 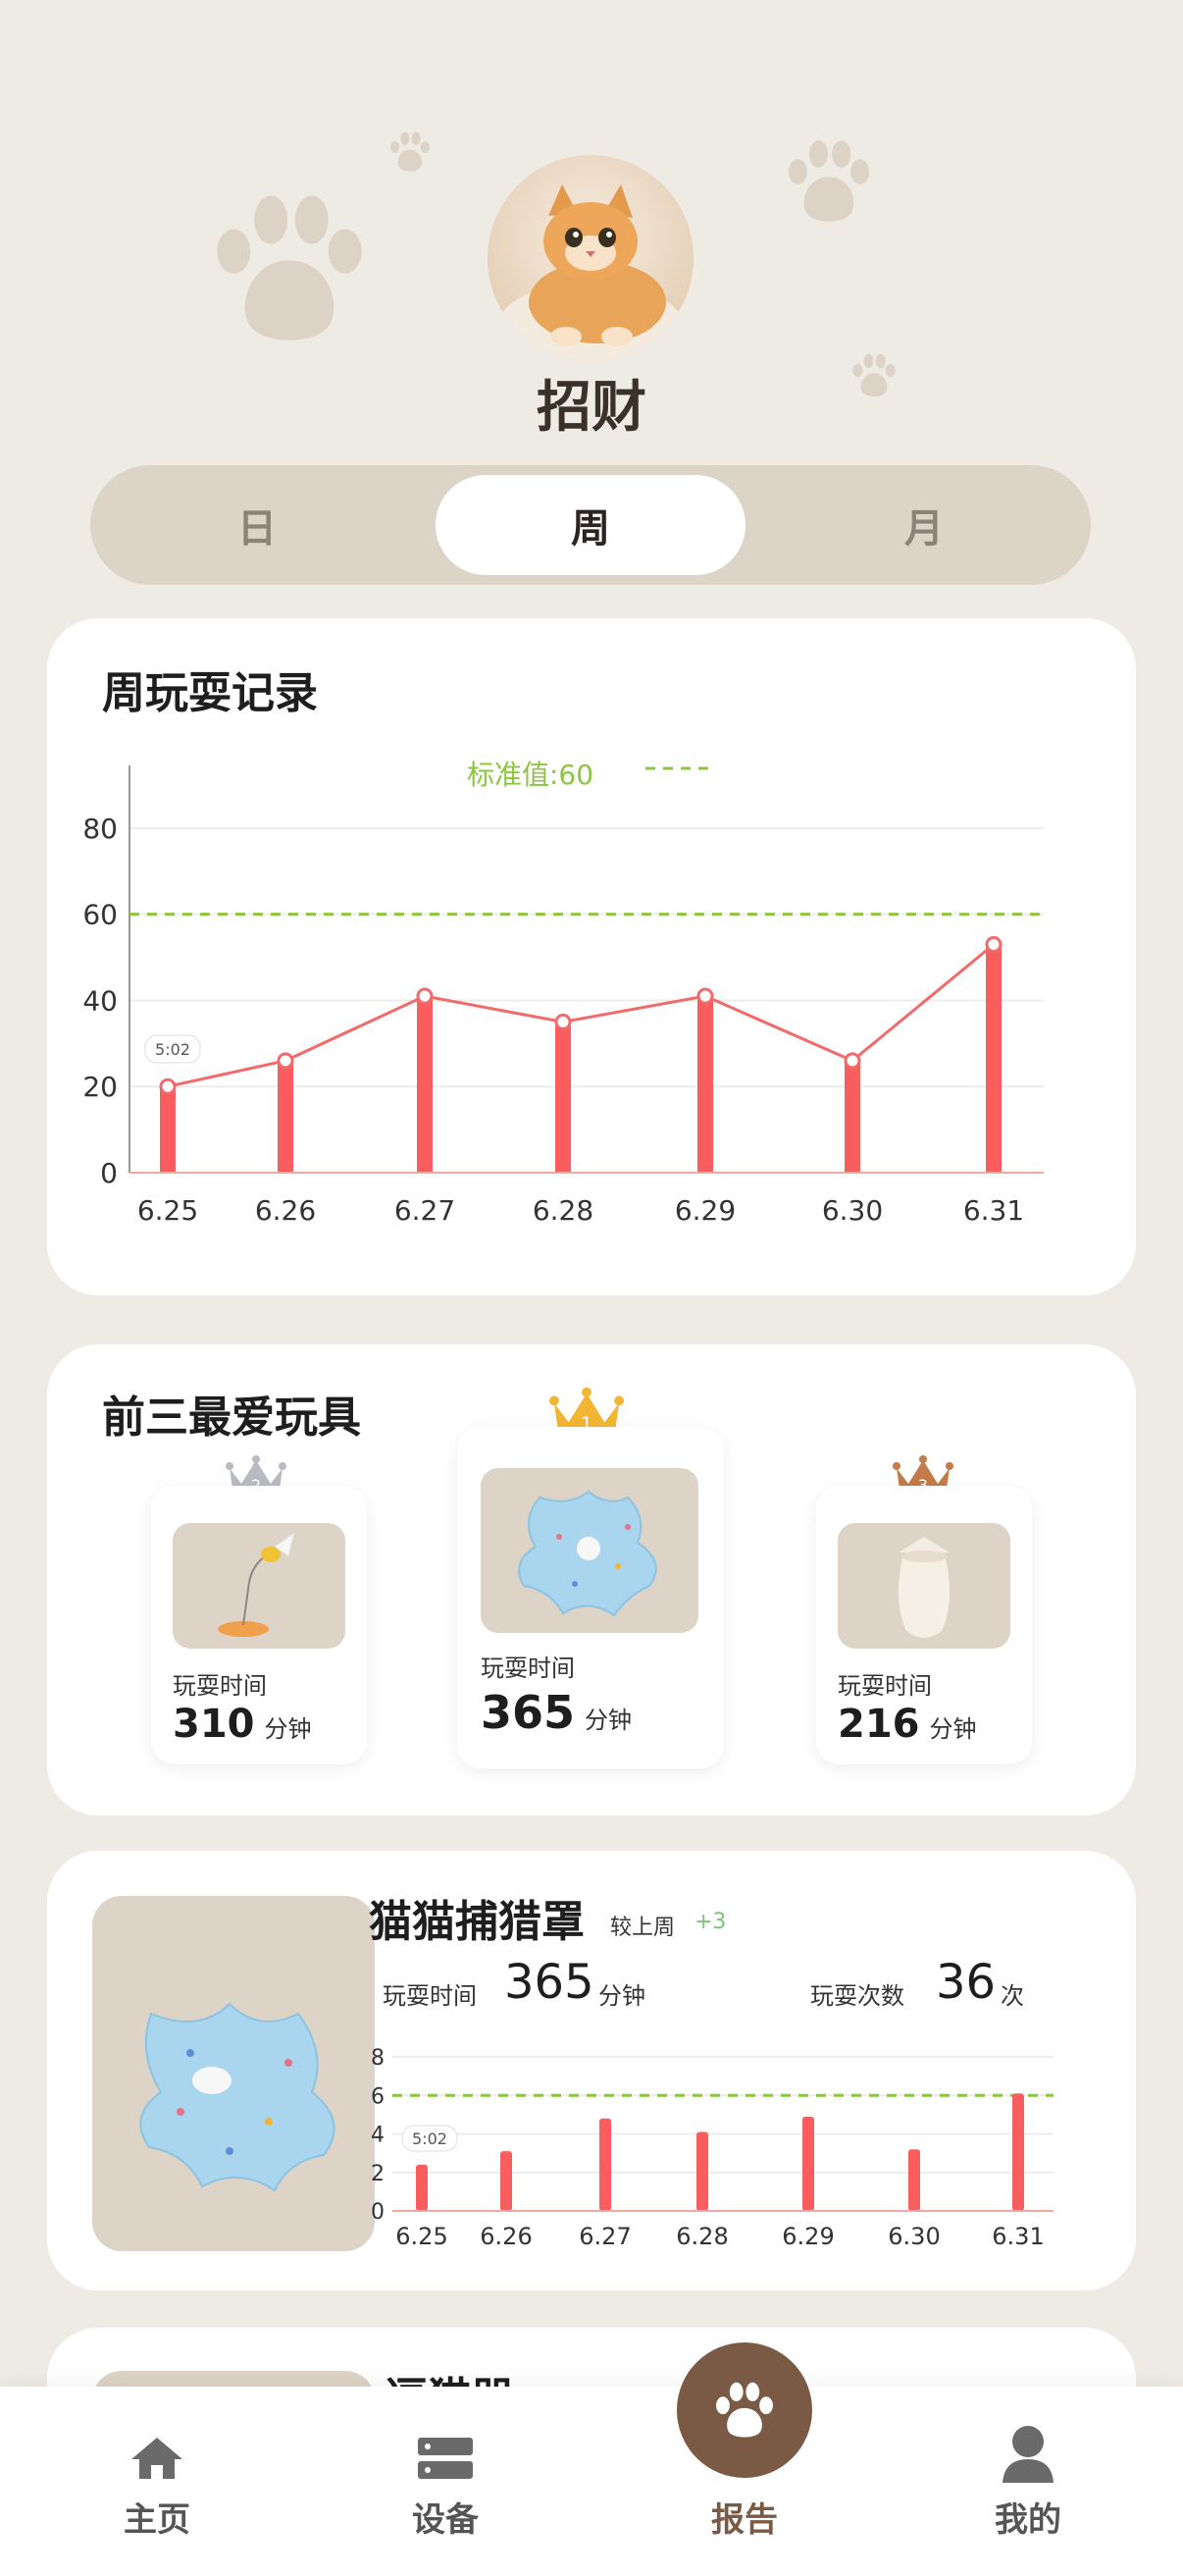 What do you see at coordinates (100, 915) in the screenshot?
I see `y-tick-label: 60` at bounding box center [100, 915].